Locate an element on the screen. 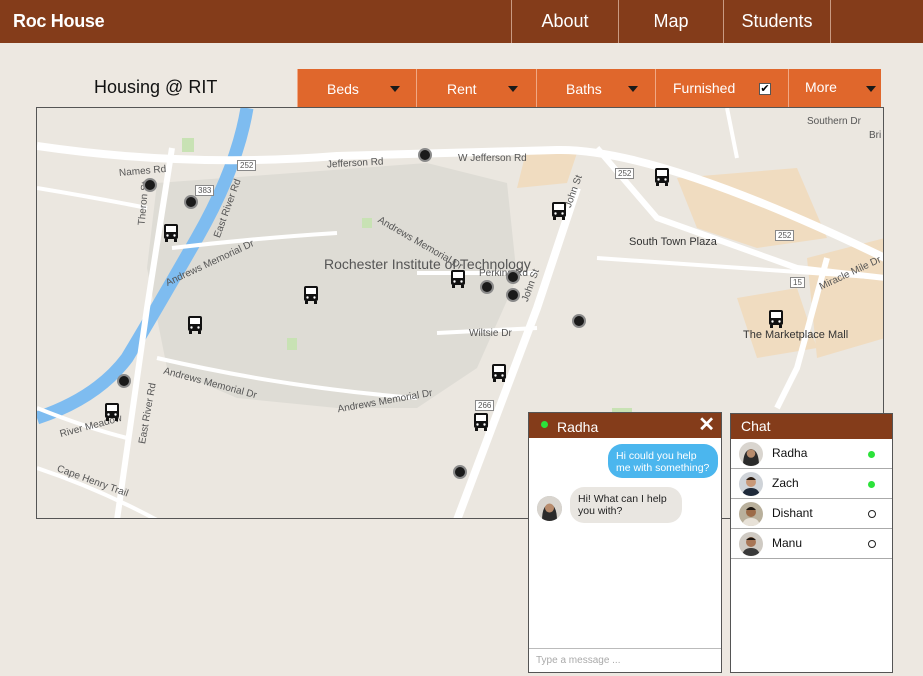 The height and width of the screenshot is (676, 923). more-filter-dropdown: More is located at coordinates (834, 88).